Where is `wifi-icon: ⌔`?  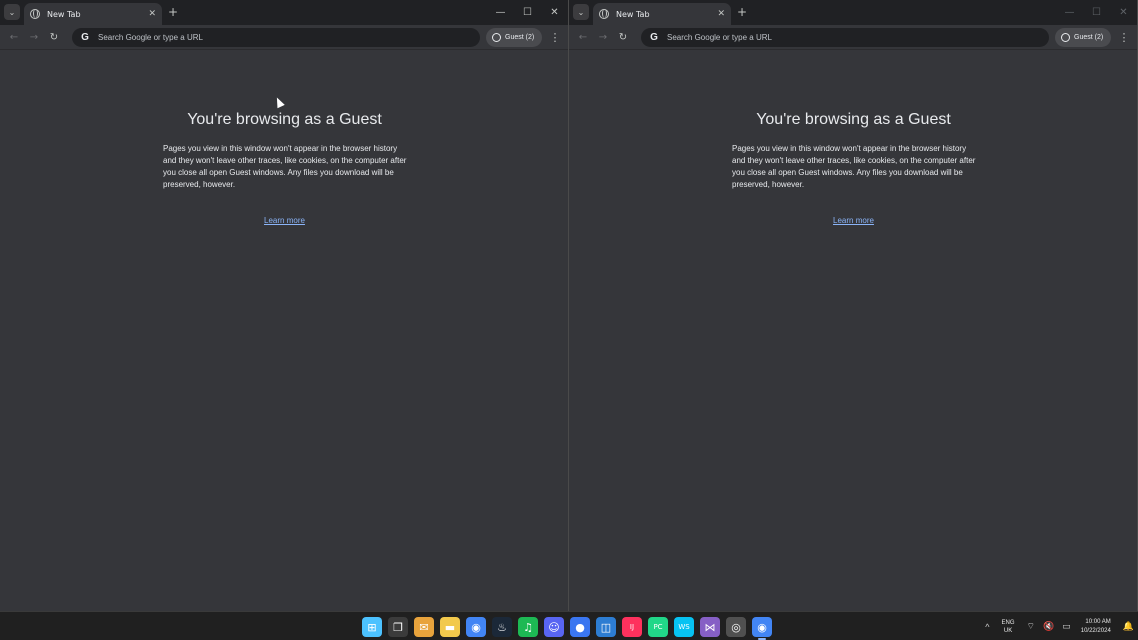
wifi-icon: ⌔ is located at coordinates (1031, 626).